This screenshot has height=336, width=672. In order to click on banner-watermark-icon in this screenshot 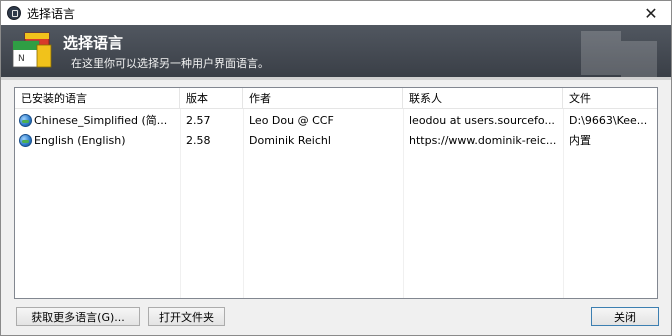, I will do `click(619, 54)`.